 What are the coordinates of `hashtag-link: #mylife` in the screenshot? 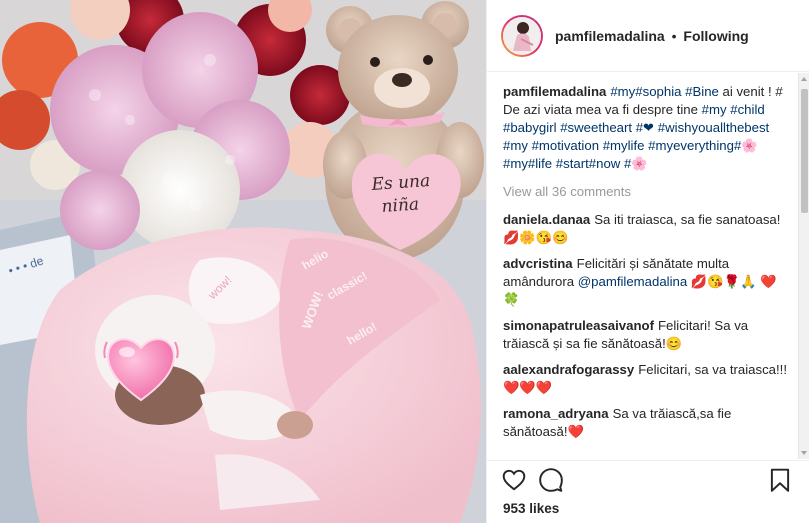 It's located at (624, 145).